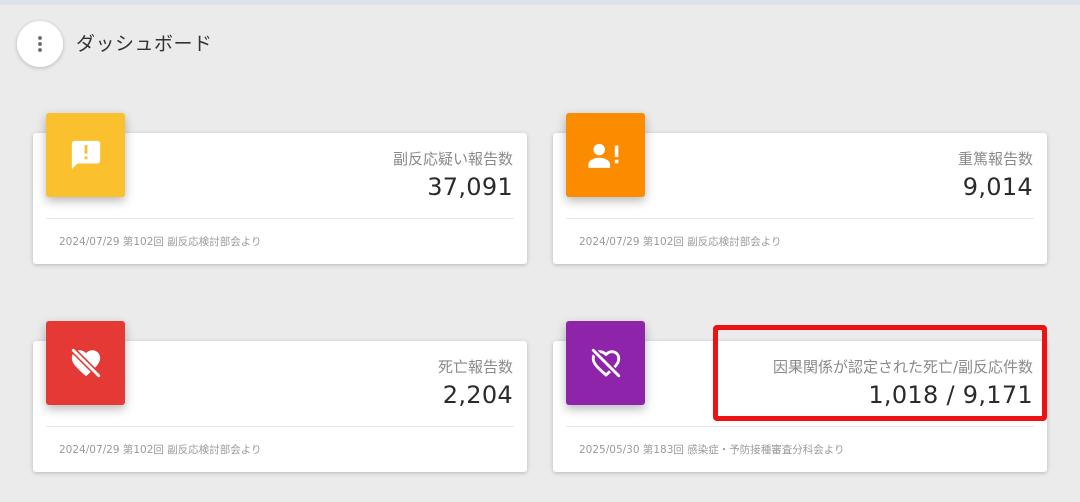 This screenshot has width=1080, height=502. What do you see at coordinates (602, 155) in the screenshot?
I see `person-alert-icon` at bounding box center [602, 155].